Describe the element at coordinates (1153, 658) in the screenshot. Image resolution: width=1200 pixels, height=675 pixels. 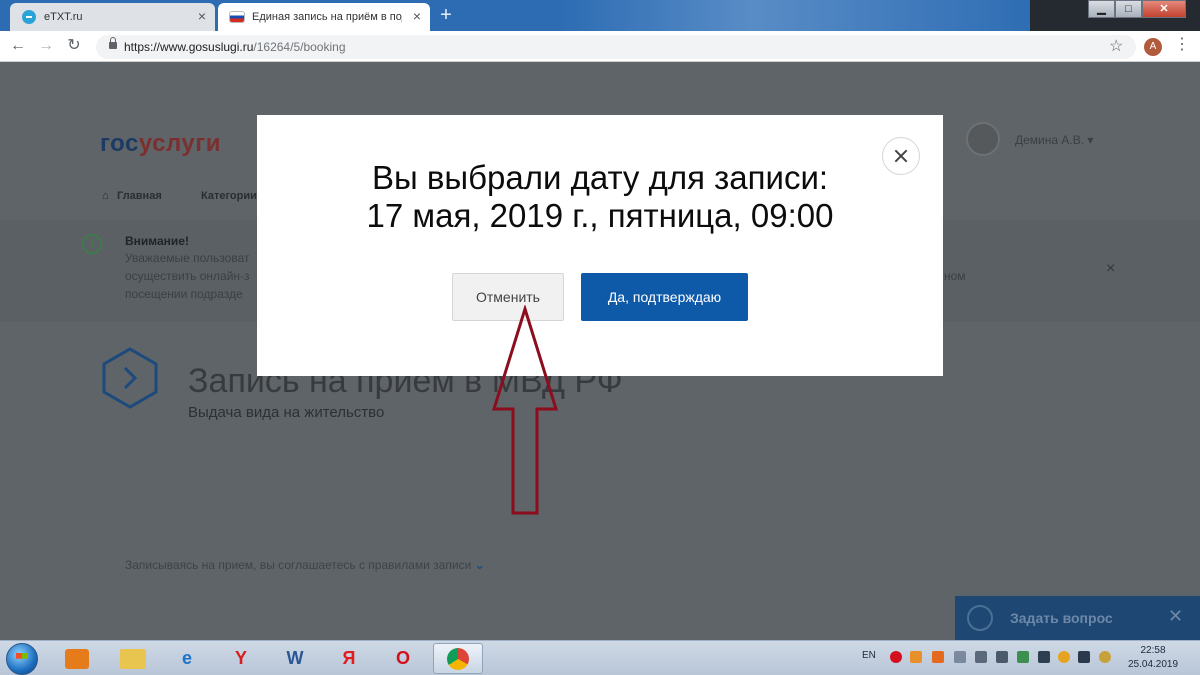
I see `system-clock: 22:58 25.04.2019` at that location.